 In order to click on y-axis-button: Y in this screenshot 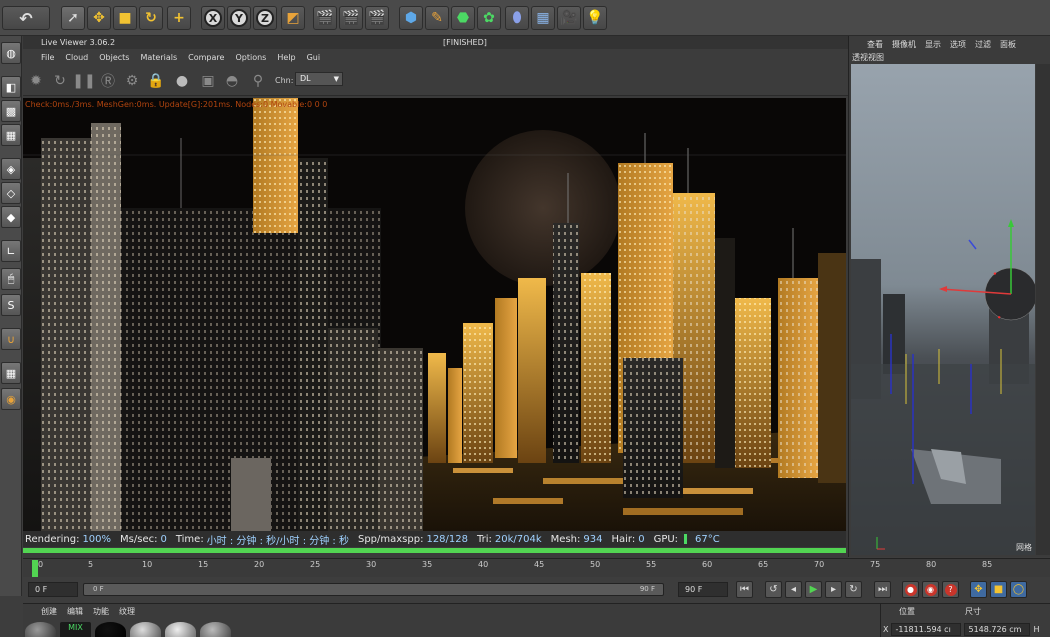, I will do `click(239, 18)`.